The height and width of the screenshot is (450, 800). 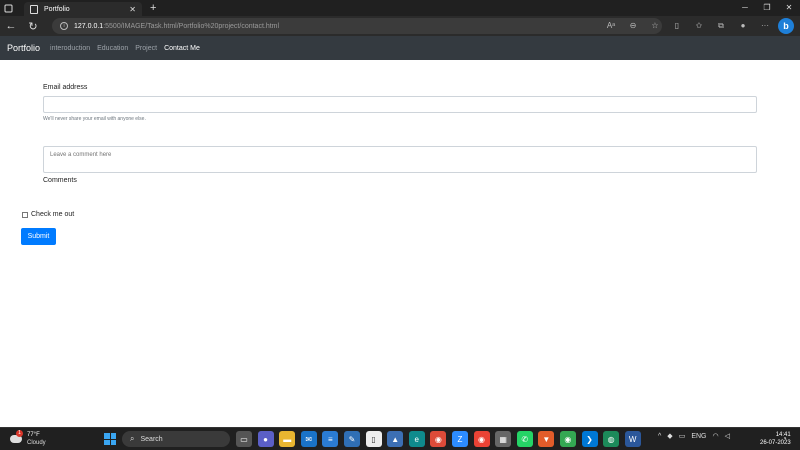 What do you see at coordinates (655, 26) in the screenshot?
I see `favorite-star-icon: ☆` at bounding box center [655, 26].